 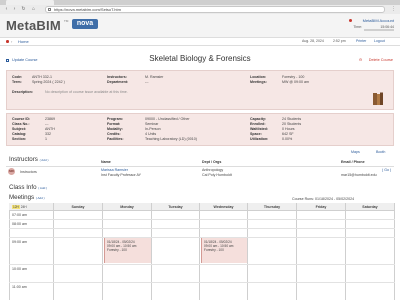 I want to click on instructors-heading-text: Instructors, so click(x=23, y=159).